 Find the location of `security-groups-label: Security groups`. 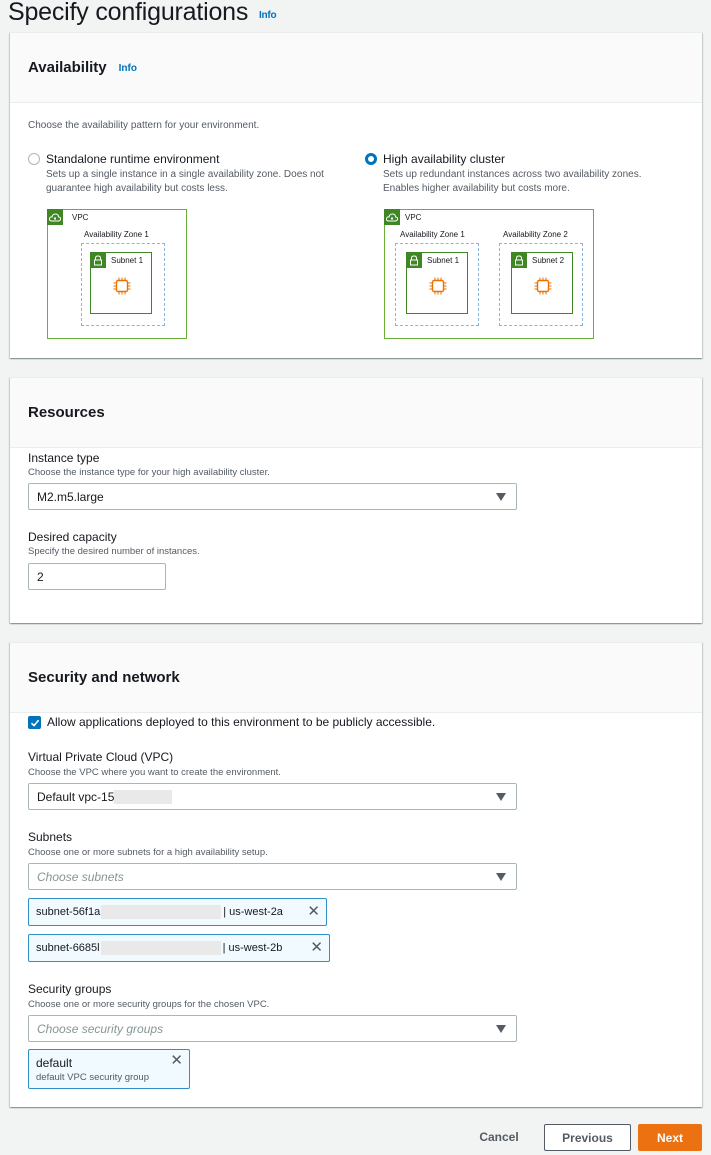

security-groups-label: Security groups is located at coordinates (70, 989).